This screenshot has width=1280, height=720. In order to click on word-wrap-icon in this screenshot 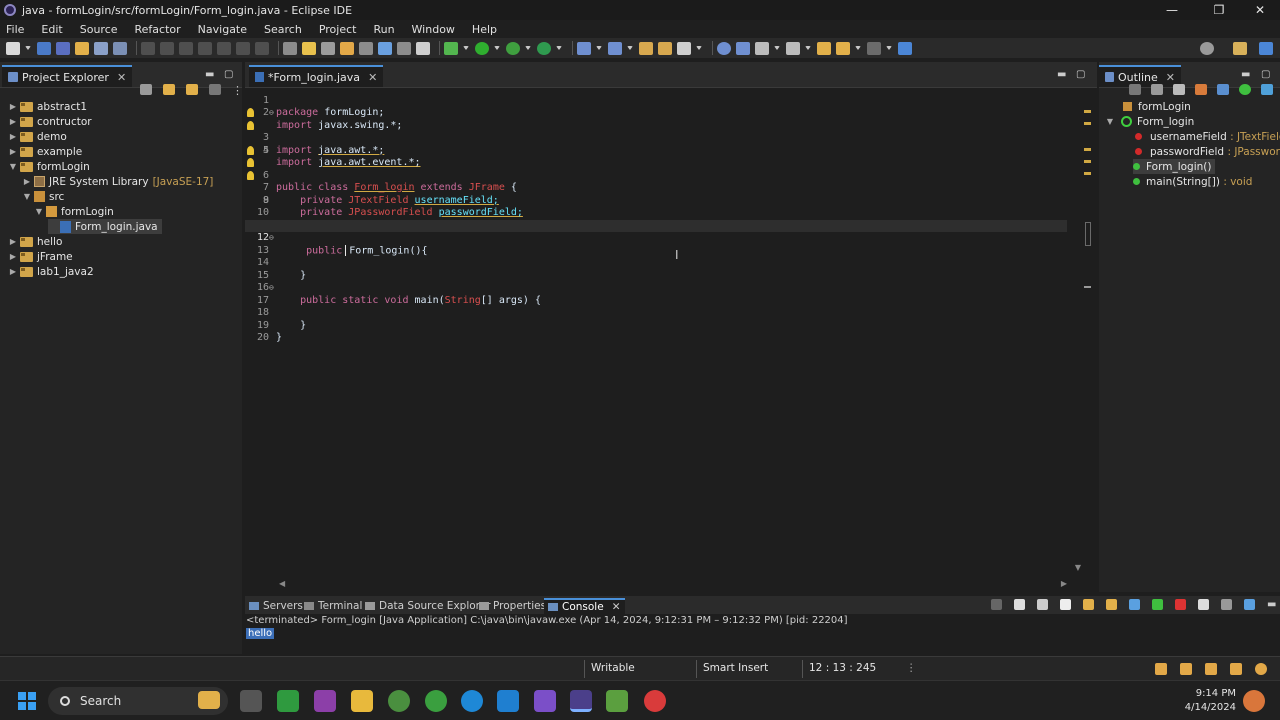, I will do `click(1111, 604)`.